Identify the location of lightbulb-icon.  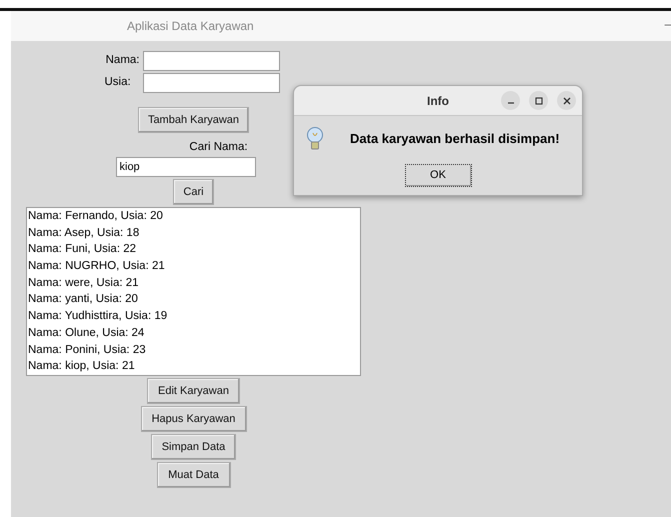
(315, 139).